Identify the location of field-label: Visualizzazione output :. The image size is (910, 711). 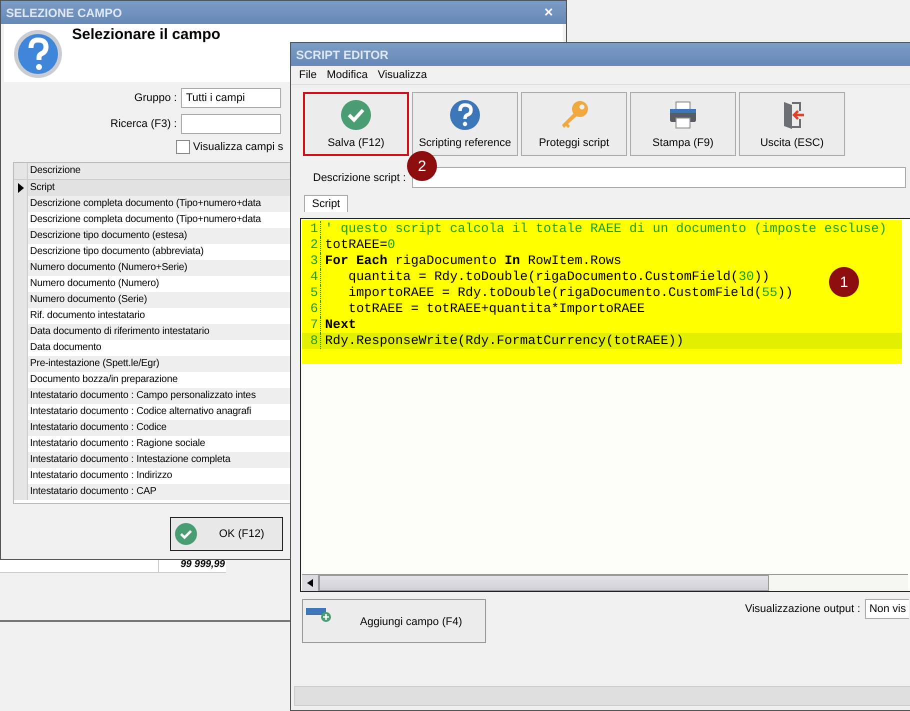
(802, 609).